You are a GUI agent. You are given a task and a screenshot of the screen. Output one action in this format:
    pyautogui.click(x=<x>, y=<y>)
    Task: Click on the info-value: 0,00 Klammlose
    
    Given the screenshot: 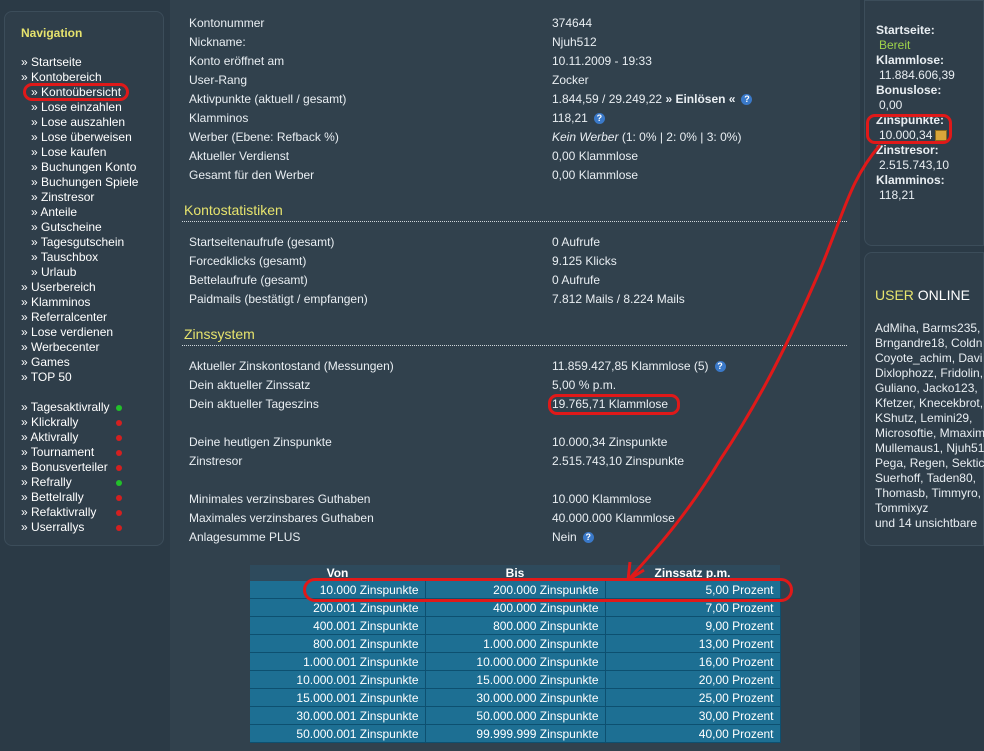 What is the action you would take?
    pyautogui.click(x=595, y=156)
    